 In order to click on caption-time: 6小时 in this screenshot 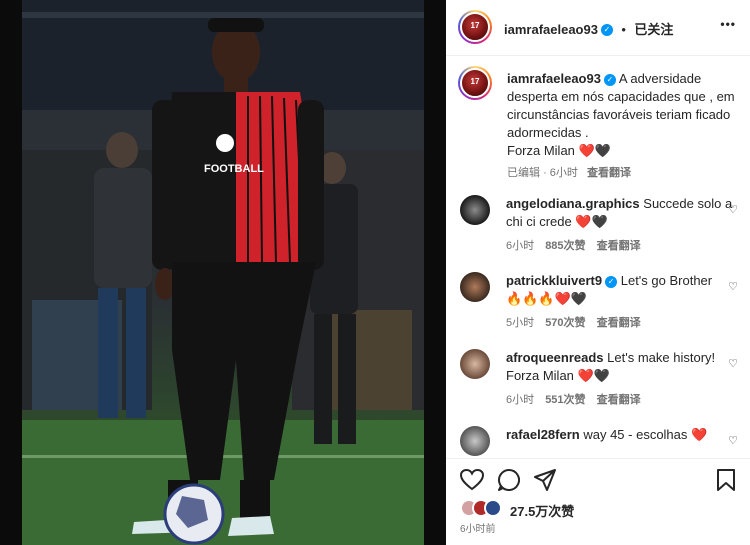, I will do `click(563, 173)`.